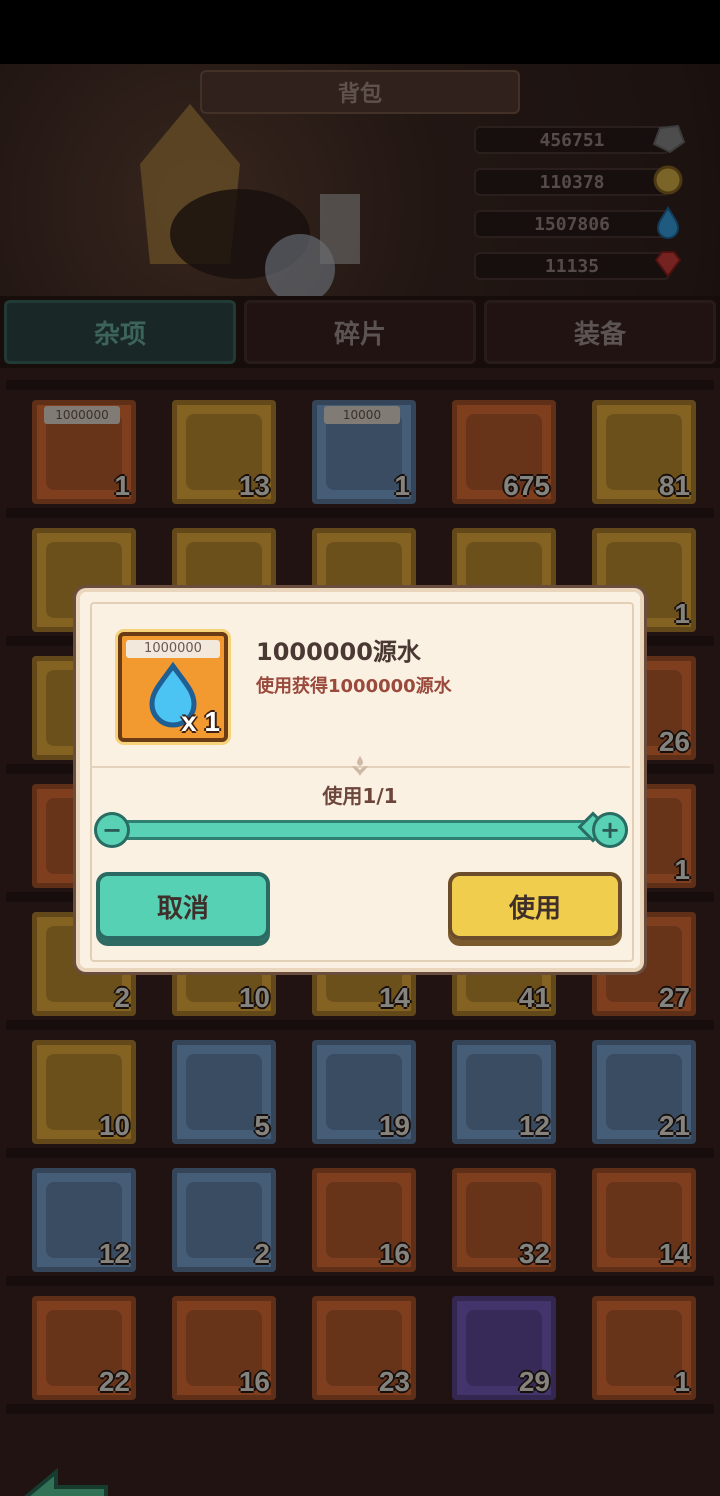  I want to click on cancel-button-label: 取消, so click(182, 908).